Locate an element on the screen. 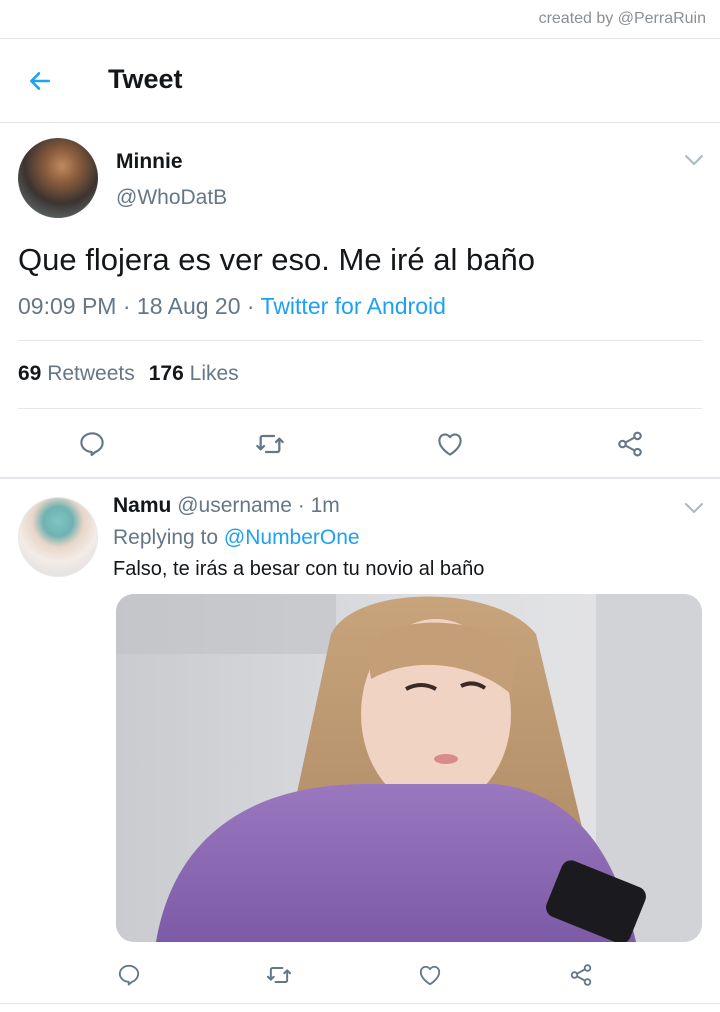 This screenshot has height=1012, width=720. tweet-menu-button is located at coordinates (694, 160).